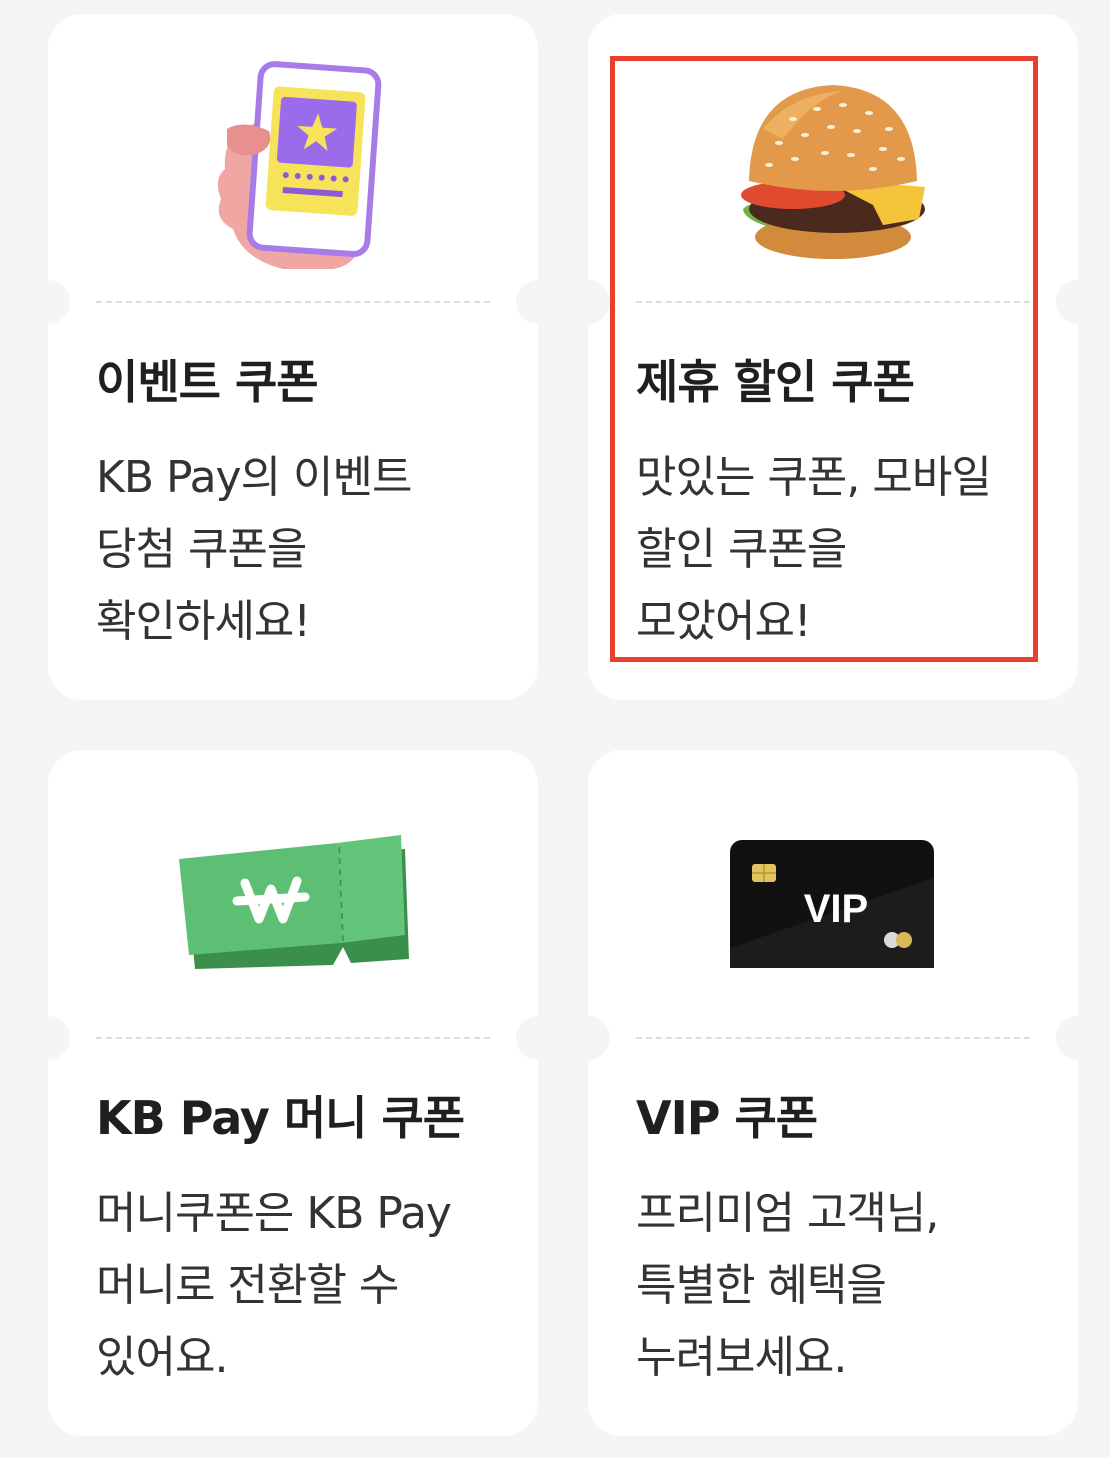 The width and height of the screenshot is (1110, 1458). What do you see at coordinates (787, 1285) in the screenshot?
I see `coupon-description: 프리미엄 고객님, 특별한 혜택을 누려보세요.` at bounding box center [787, 1285].